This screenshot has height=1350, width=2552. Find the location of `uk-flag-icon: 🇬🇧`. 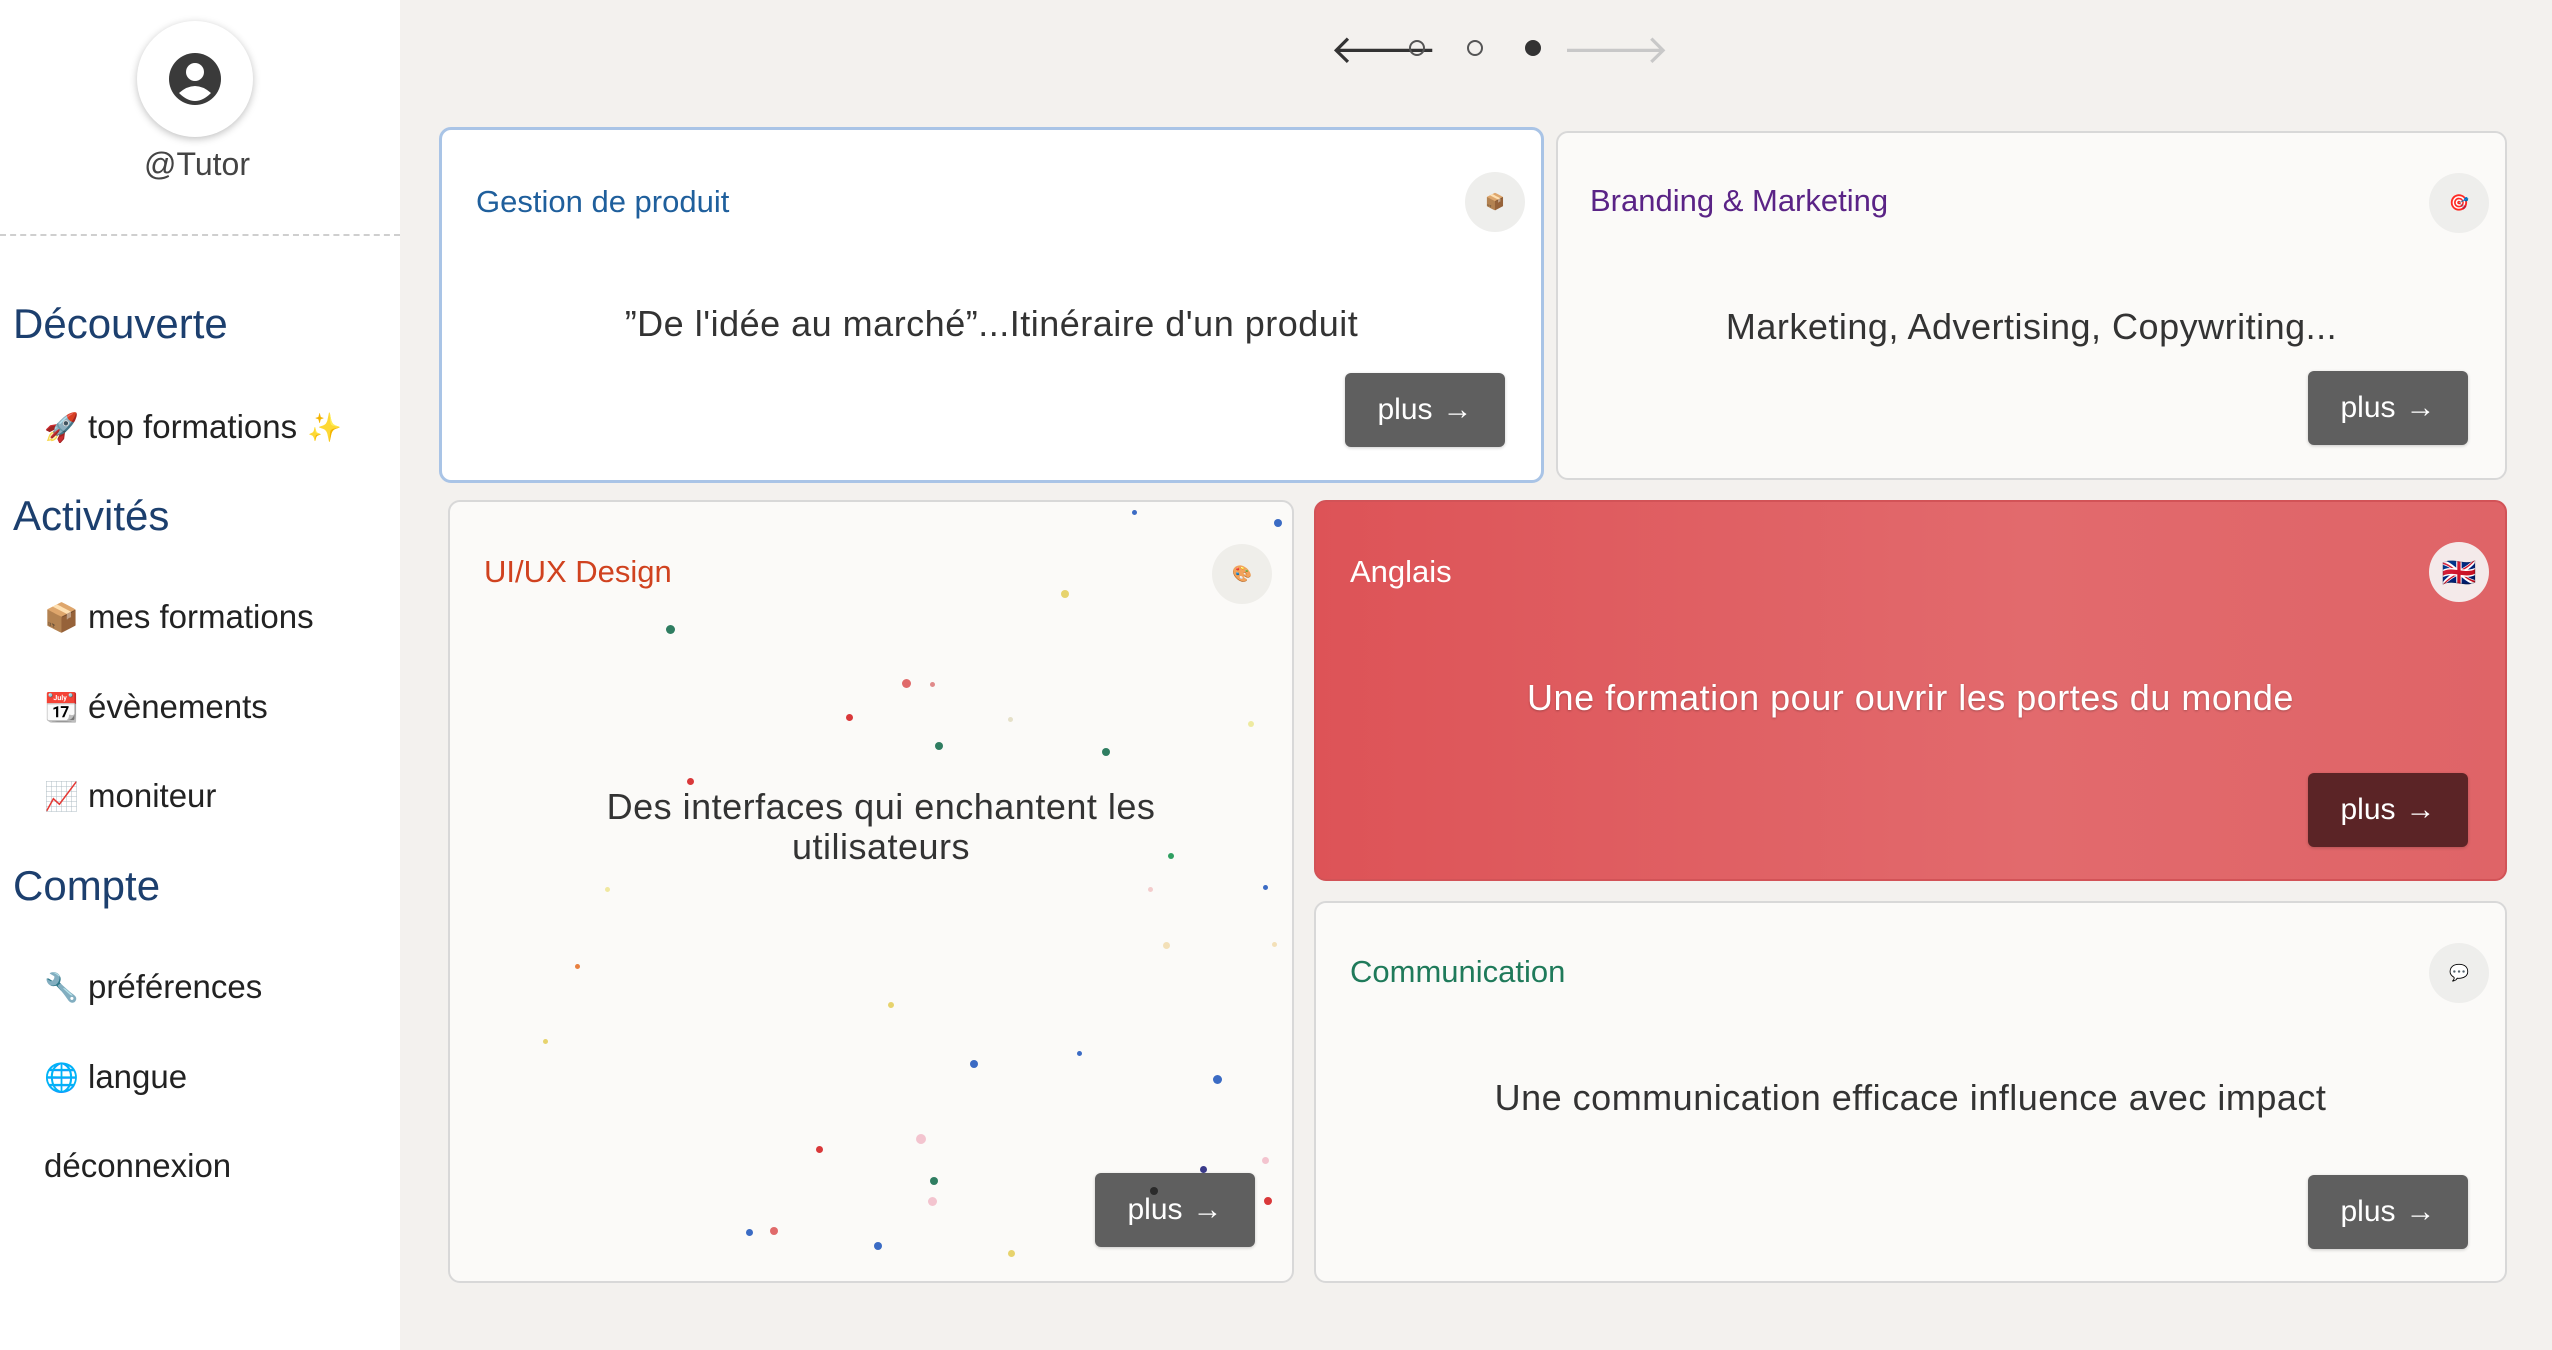

uk-flag-icon: 🇬🇧 is located at coordinates (2459, 572).